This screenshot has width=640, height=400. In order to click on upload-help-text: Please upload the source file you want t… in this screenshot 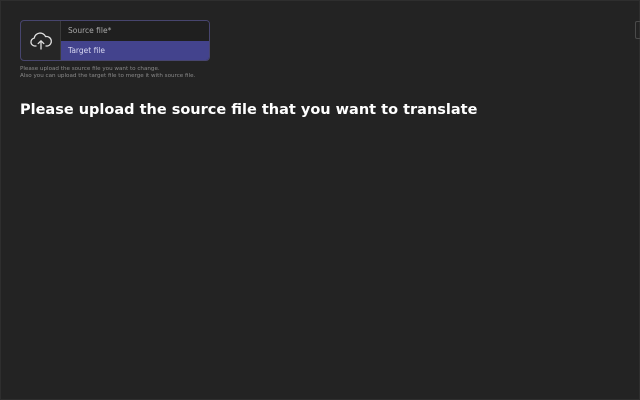, I will do `click(107, 72)`.